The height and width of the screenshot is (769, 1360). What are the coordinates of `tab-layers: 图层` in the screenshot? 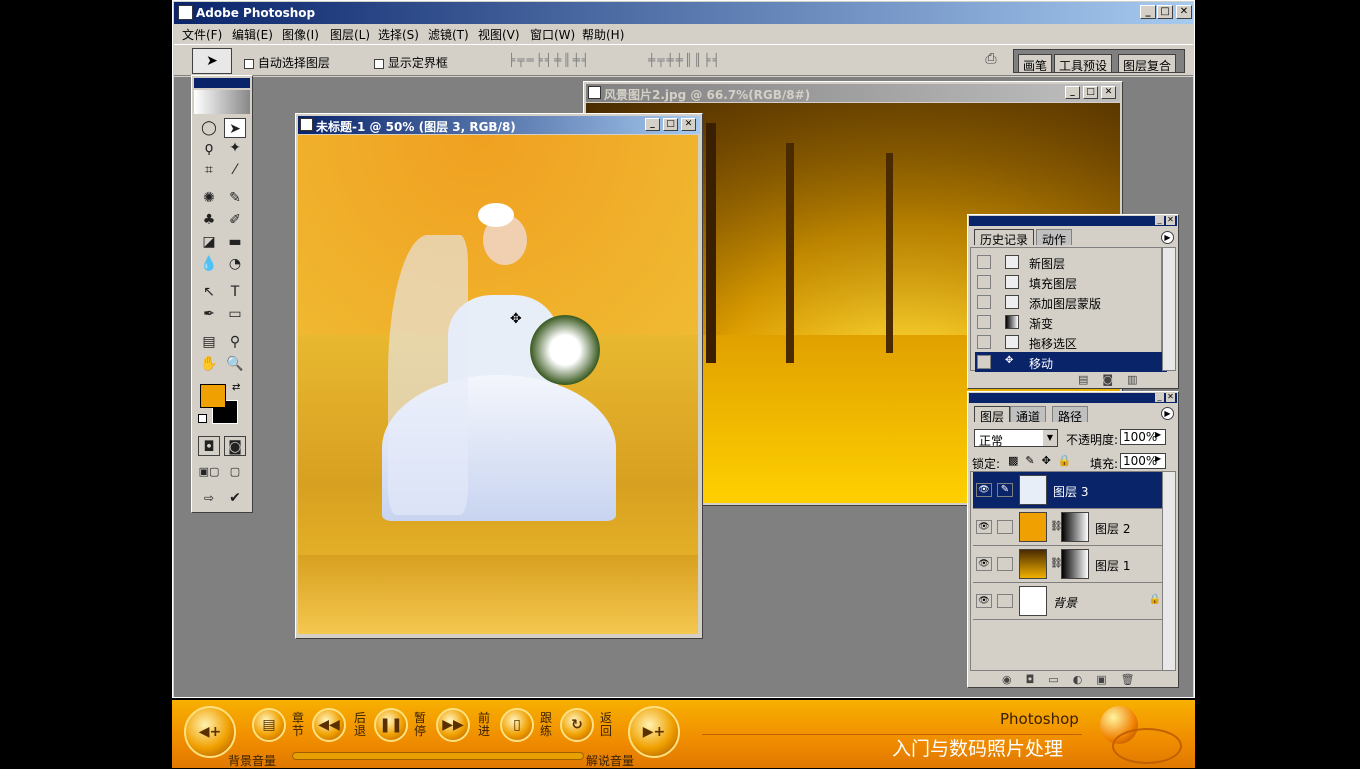 It's located at (992, 415).